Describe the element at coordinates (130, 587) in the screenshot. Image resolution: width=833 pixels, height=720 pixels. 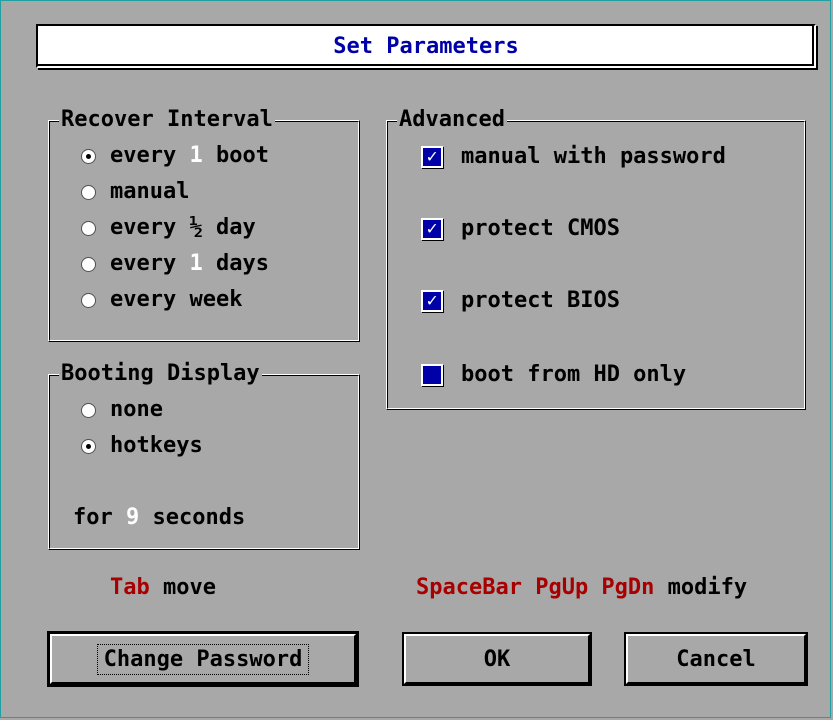
I see `tab-key-hint: Tab` at that location.